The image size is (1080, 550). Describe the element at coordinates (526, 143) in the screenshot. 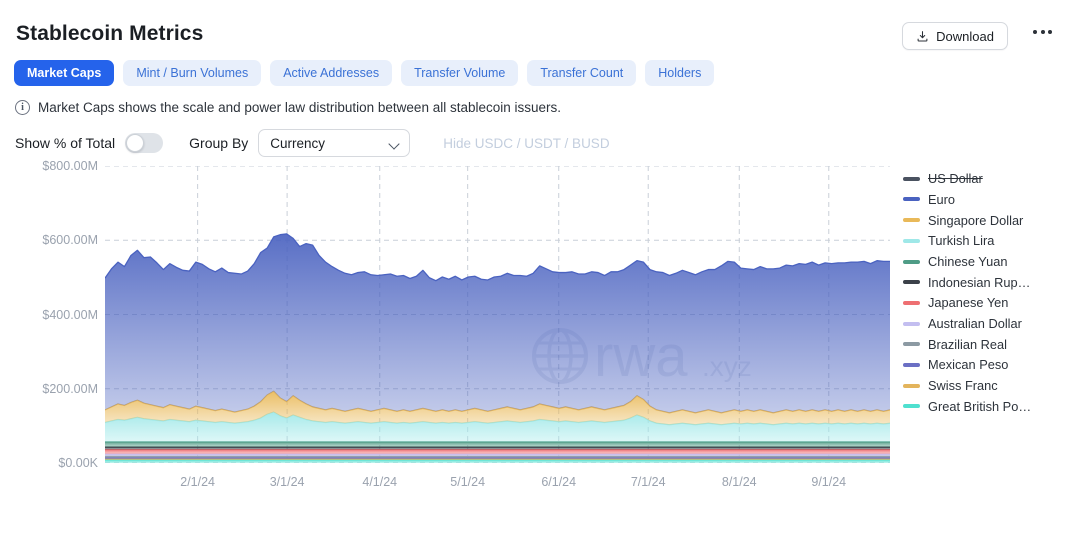

I see `hide-usdc-usdt-busd-link: Hide USDC / USDT / BUSD` at that location.